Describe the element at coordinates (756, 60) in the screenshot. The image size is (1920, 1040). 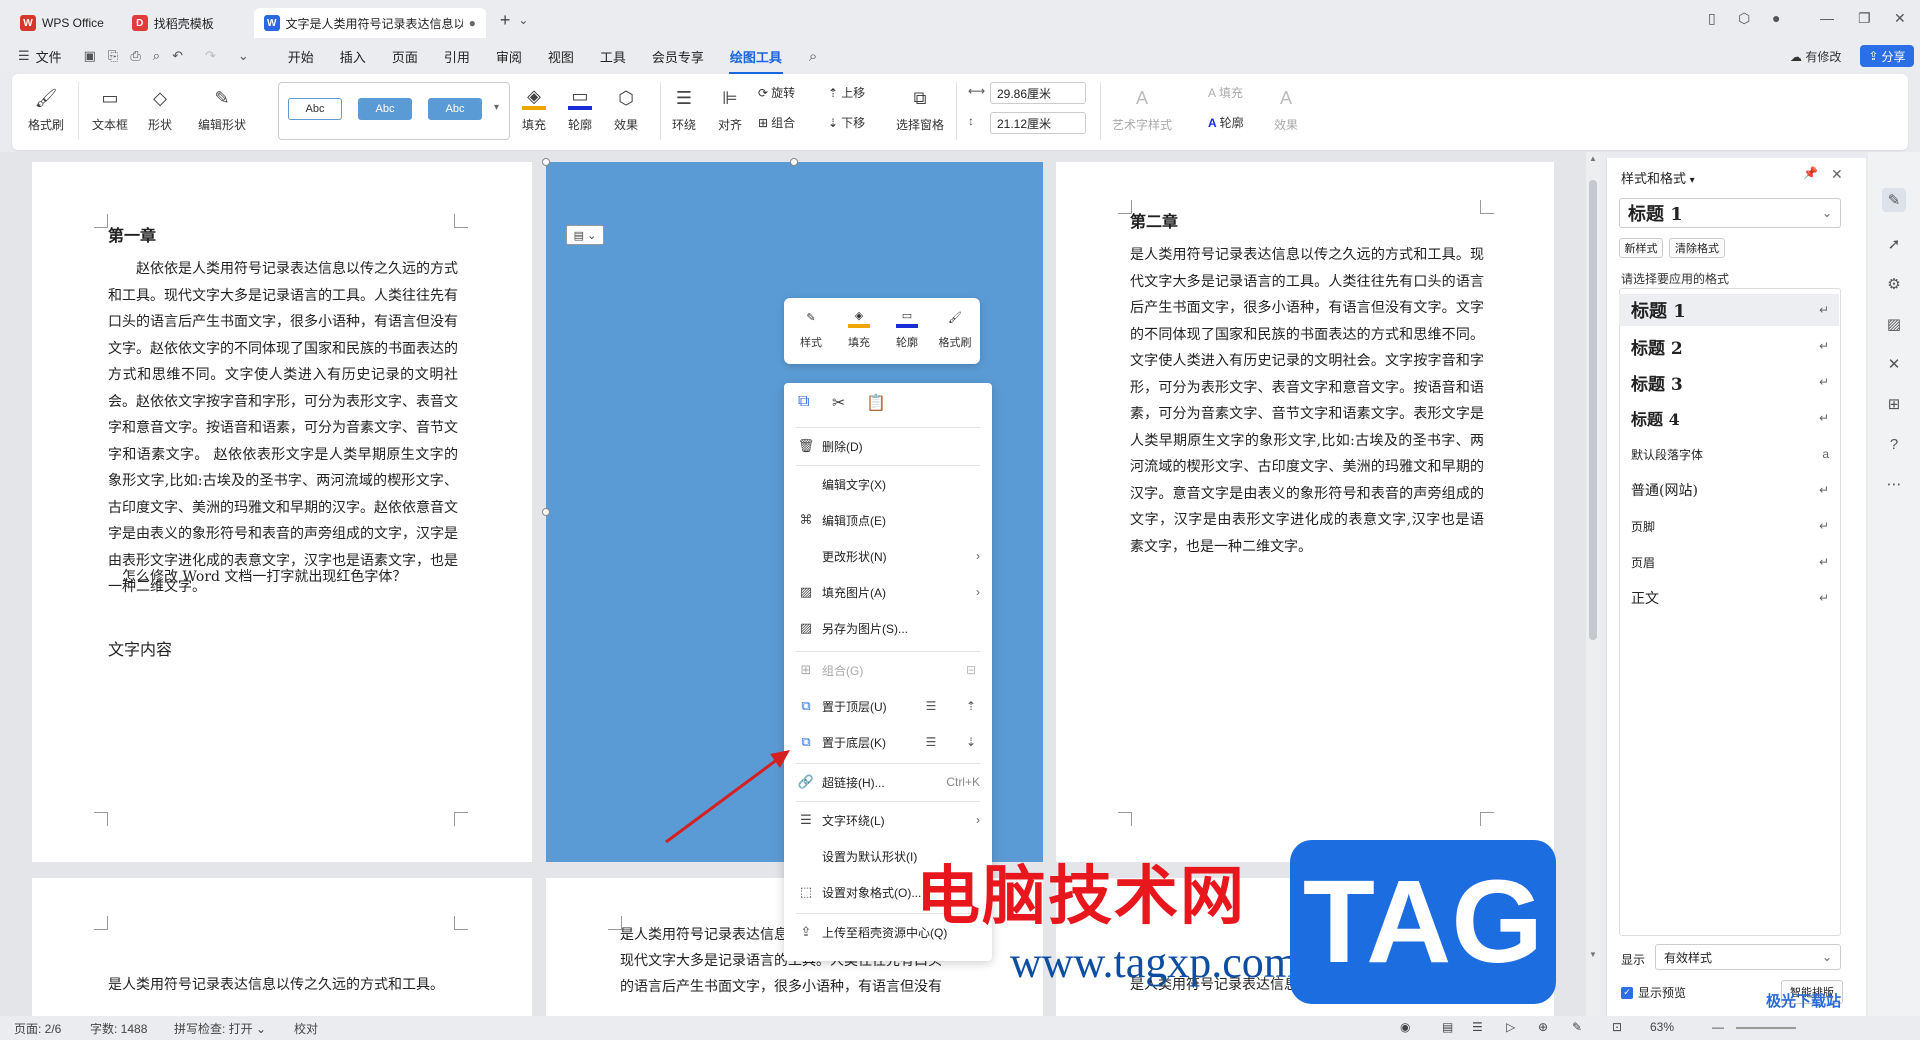
I see `tab-drawing-tools: 绘图工具` at that location.